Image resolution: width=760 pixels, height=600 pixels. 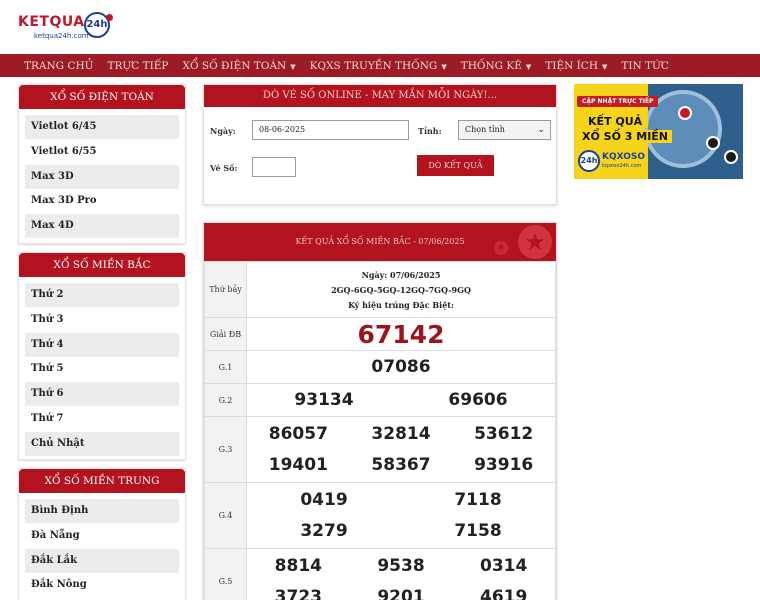 I want to click on ticket-number-input, so click(x=274, y=167).